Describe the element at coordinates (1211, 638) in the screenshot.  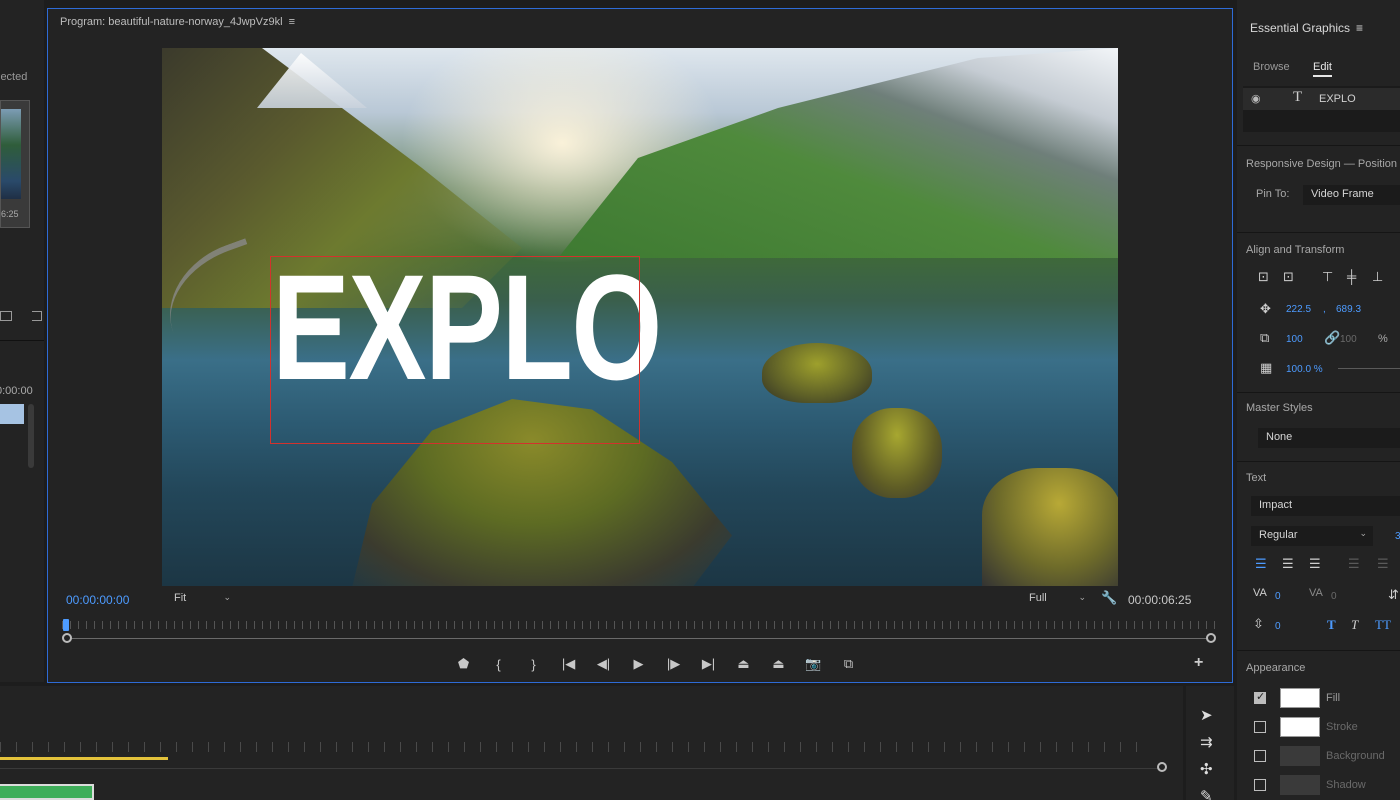
I see `zoom-handle-right` at that location.